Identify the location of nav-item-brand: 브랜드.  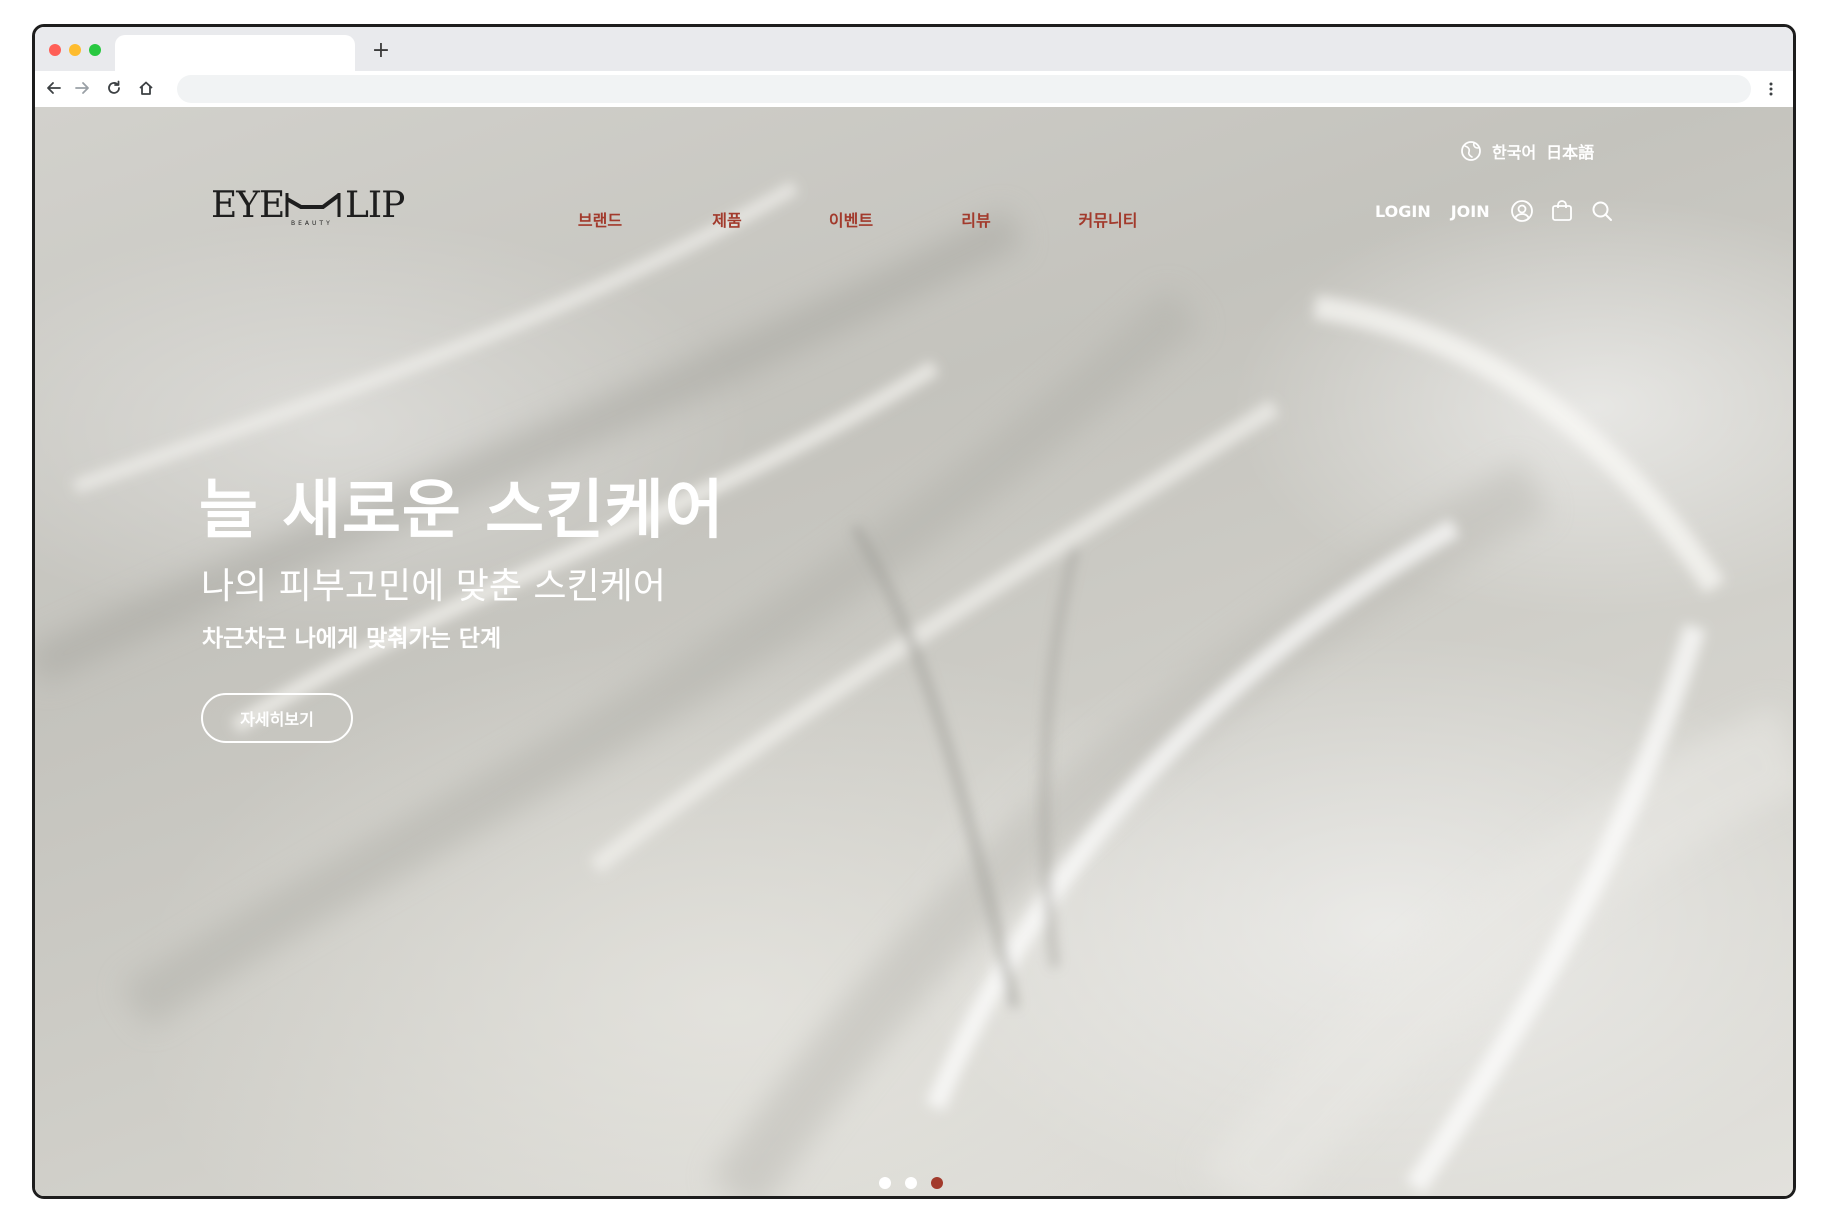
(600, 219).